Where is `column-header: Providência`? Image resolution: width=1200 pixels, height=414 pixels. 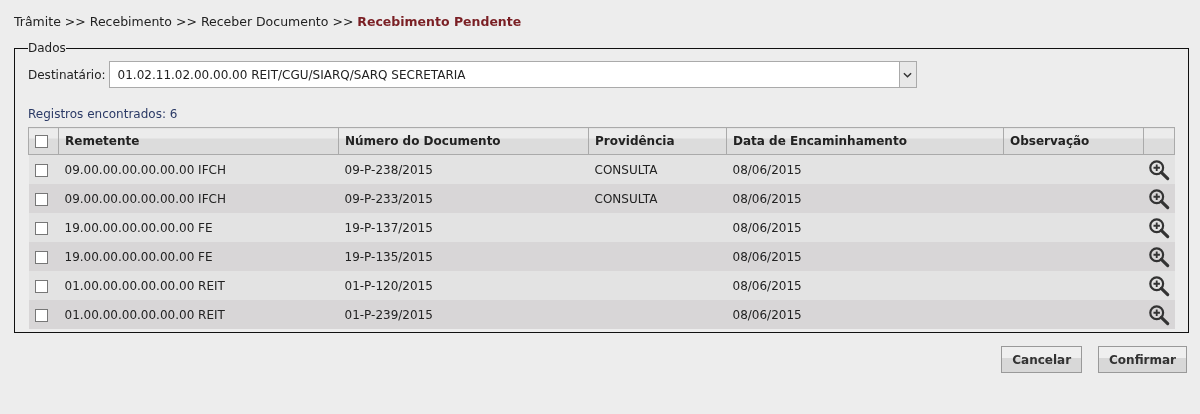 column-header: Providência is located at coordinates (657, 141).